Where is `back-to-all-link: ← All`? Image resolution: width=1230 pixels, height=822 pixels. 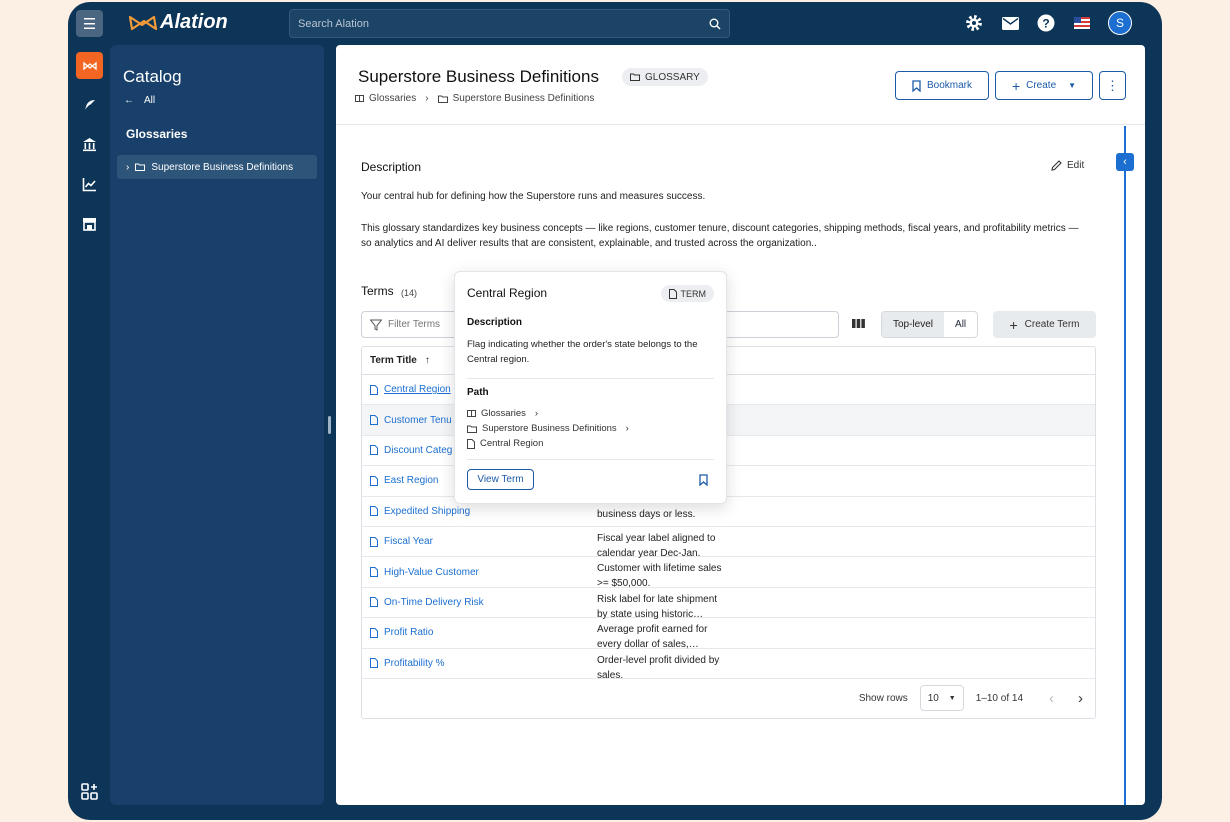 back-to-all-link: ← All is located at coordinates (139, 100).